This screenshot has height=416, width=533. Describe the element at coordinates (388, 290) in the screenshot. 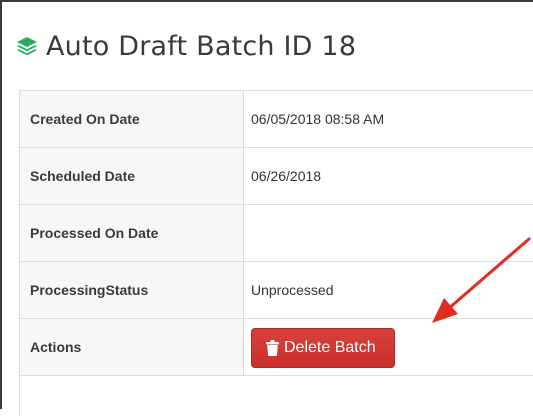

I see `processing-status-value: Unprocessed` at that location.